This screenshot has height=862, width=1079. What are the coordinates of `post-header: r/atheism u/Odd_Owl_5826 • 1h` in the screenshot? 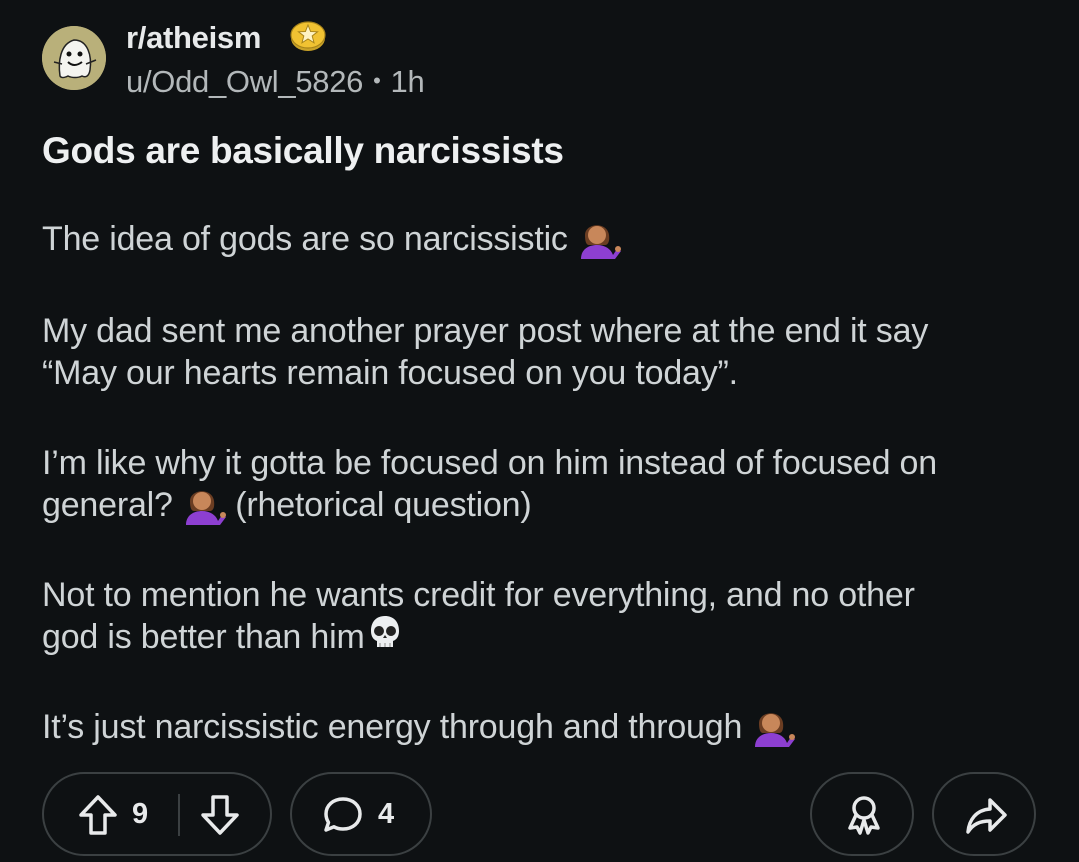 It's located at (392, 59).